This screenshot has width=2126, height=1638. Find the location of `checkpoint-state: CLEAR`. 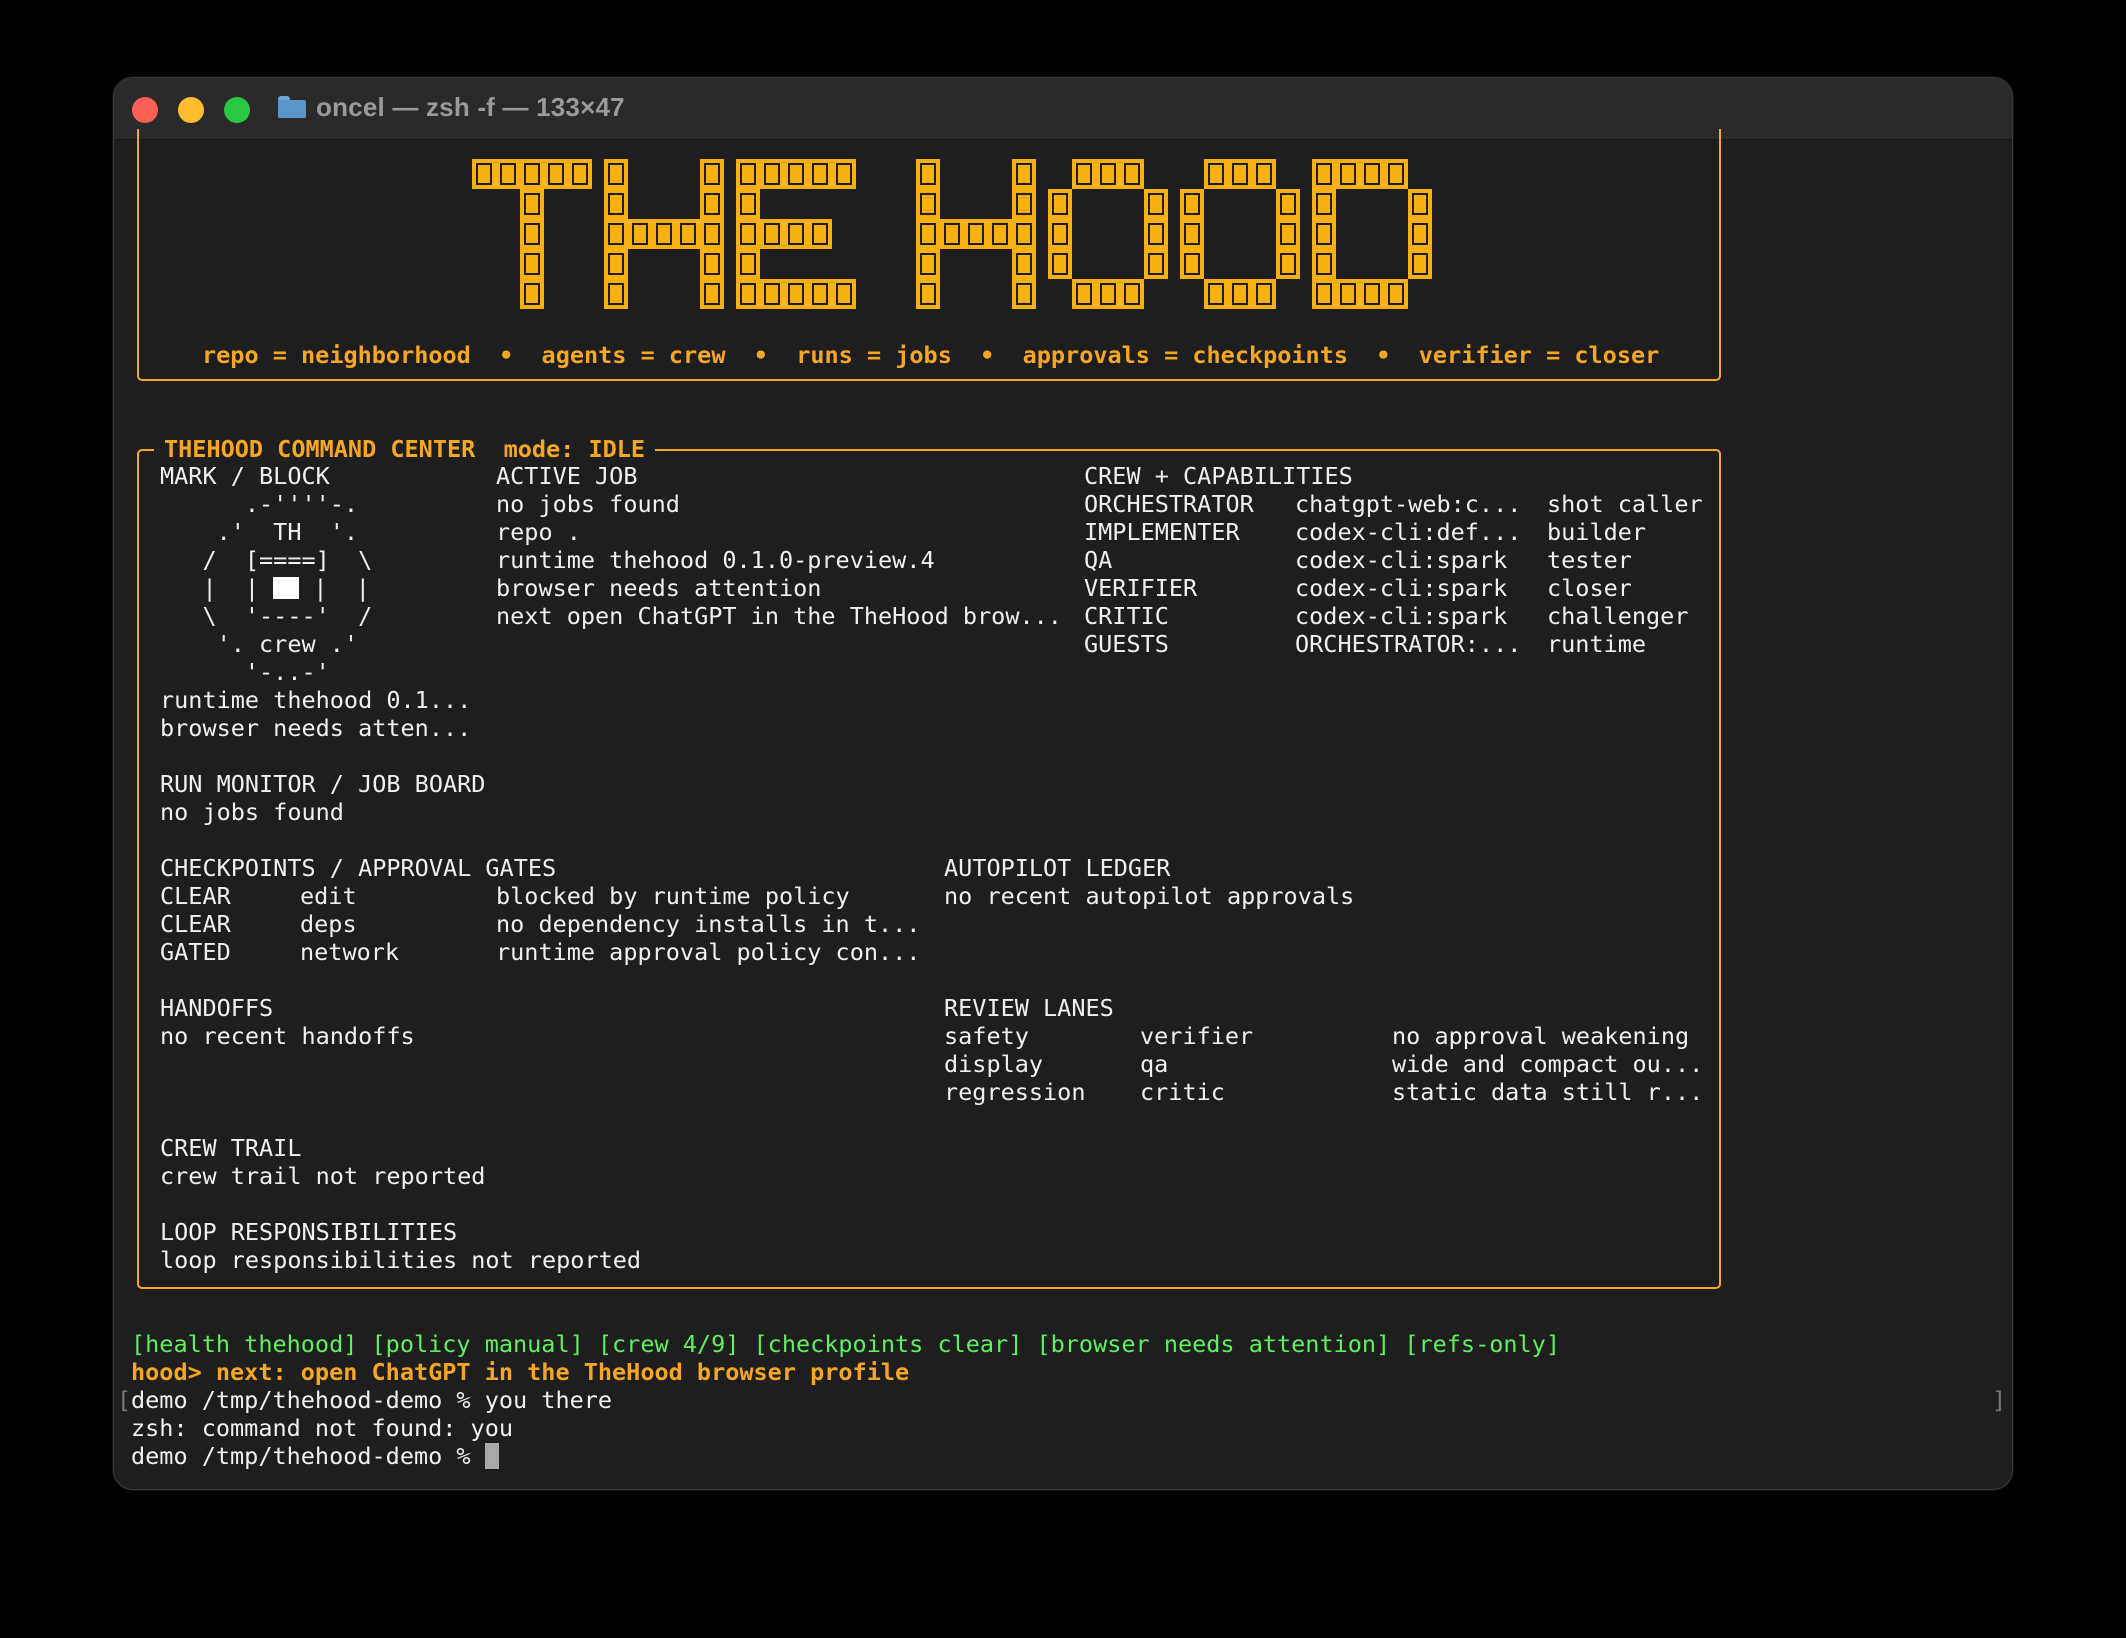

checkpoint-state: CLEAR is located at coordinates (195, 896).